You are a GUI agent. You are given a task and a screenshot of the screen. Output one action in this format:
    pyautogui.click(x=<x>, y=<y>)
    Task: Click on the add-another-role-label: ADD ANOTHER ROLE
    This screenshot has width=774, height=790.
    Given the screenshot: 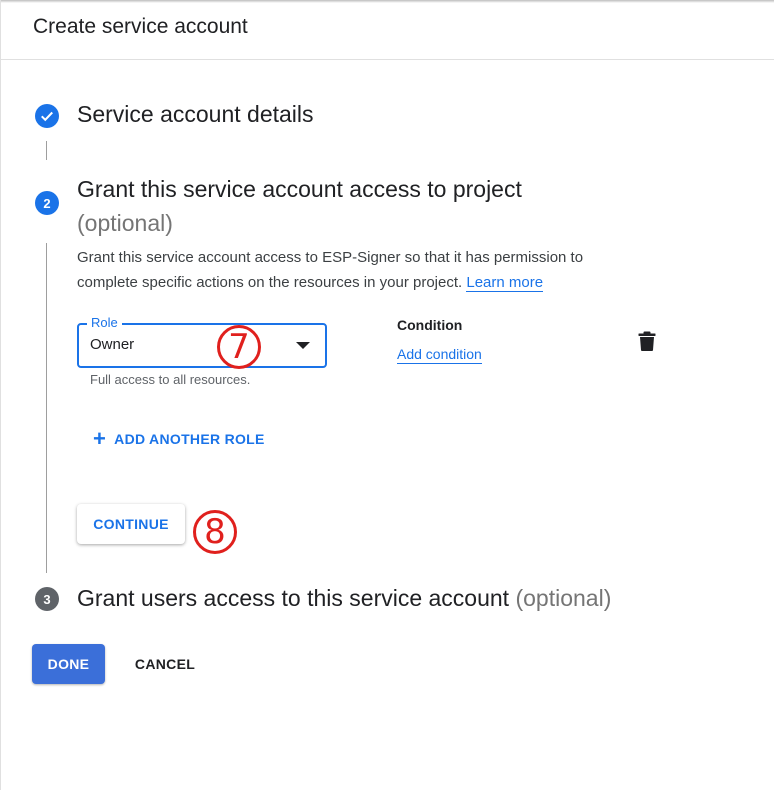 What is the action you would take?
    pyautogui.click(x=189, y=439)
    